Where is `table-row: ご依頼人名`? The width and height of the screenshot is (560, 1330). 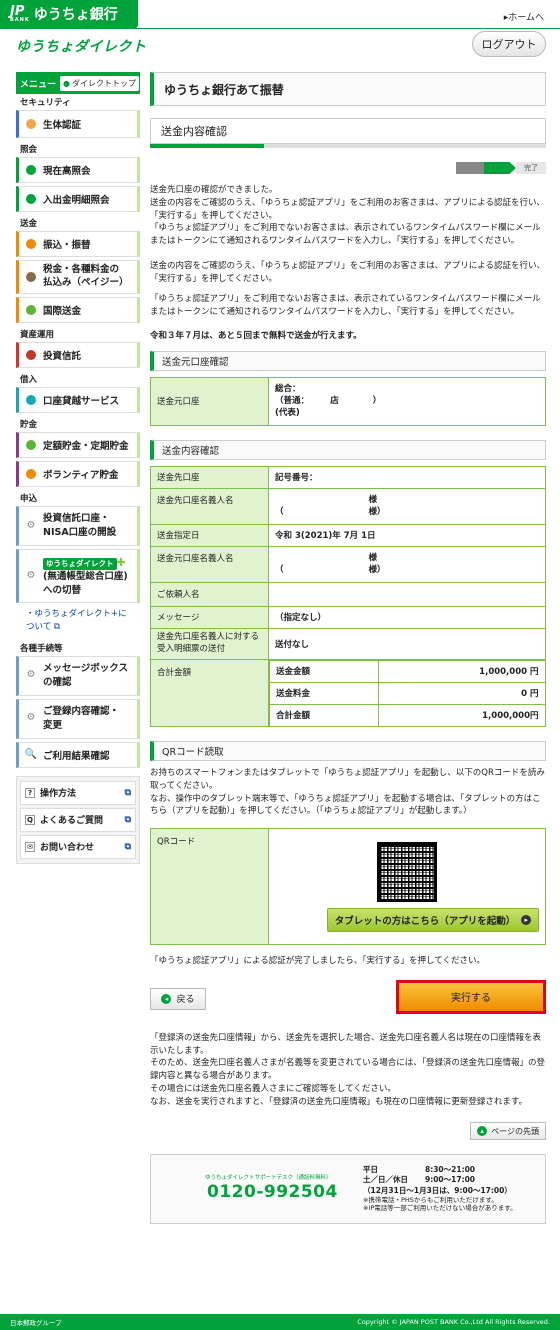
table-row: ご依頼人名 is located at coordinates (348, 594).